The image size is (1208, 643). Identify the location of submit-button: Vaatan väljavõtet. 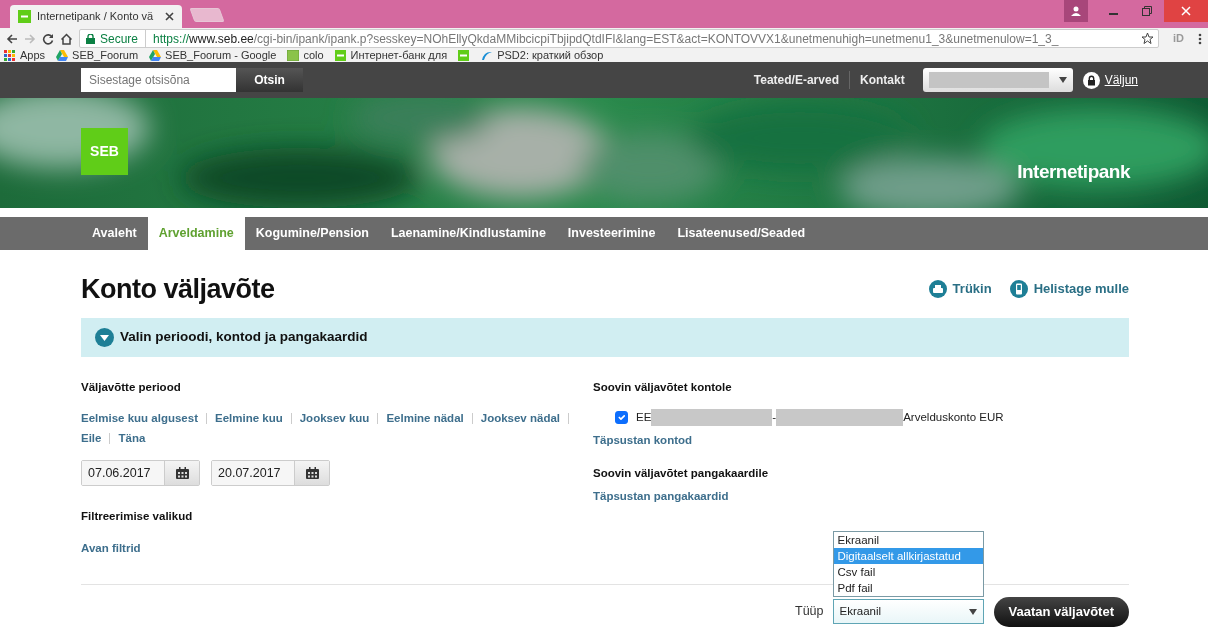
(1061, 611).